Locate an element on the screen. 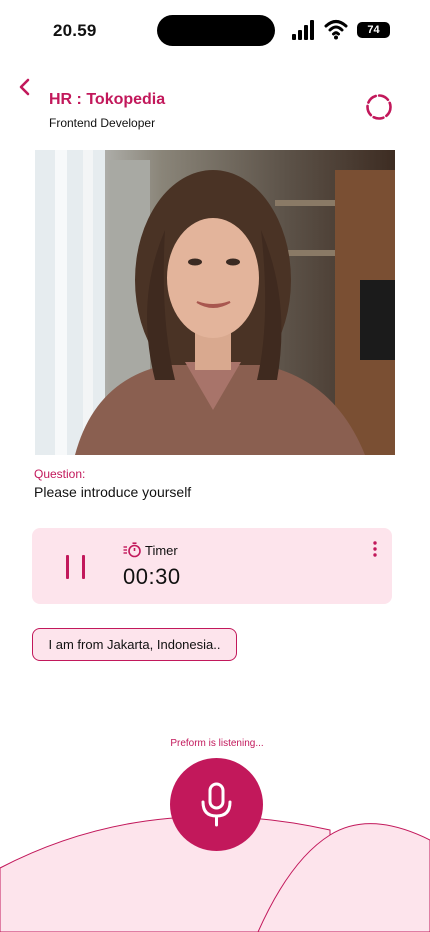 This screenshot has height=932, width=430. interviewer-title: HR : Tokopedia is located at coordinates (107, 99).